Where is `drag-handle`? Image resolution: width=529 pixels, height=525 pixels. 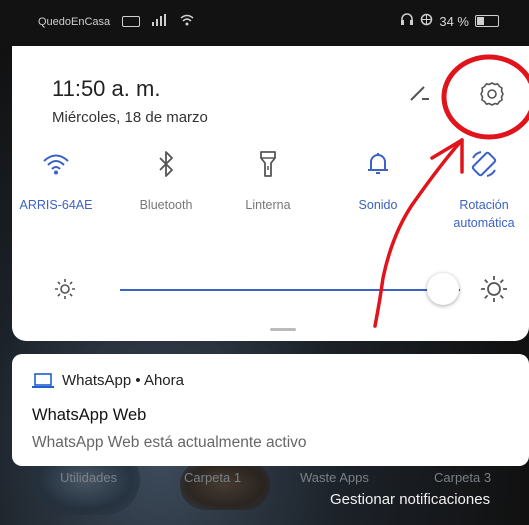 drag-handle is located at coordinates (283, 329).